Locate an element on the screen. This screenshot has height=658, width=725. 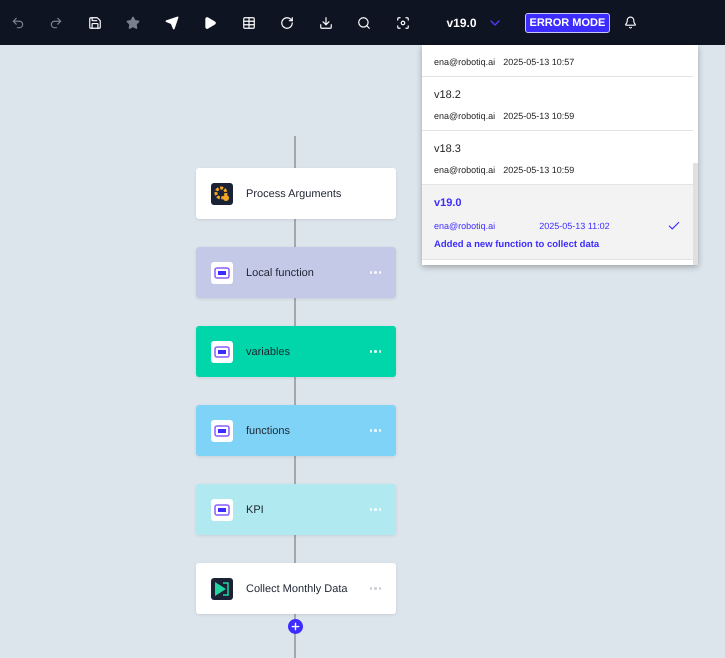
version-item: v18.3 ena@robotiq.ai 2025-05-13 10:59 is located at coordinates (557, 158).